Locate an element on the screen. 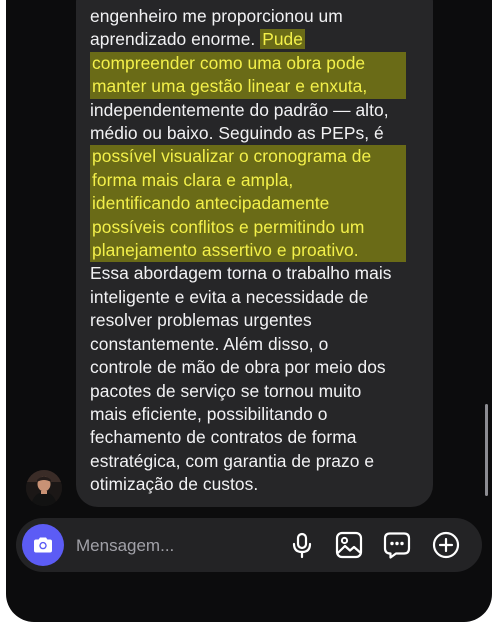 This screenshot has width=499, height=629. message-text-segment: aprendizado enorme. is located at coordinates (175, 39).